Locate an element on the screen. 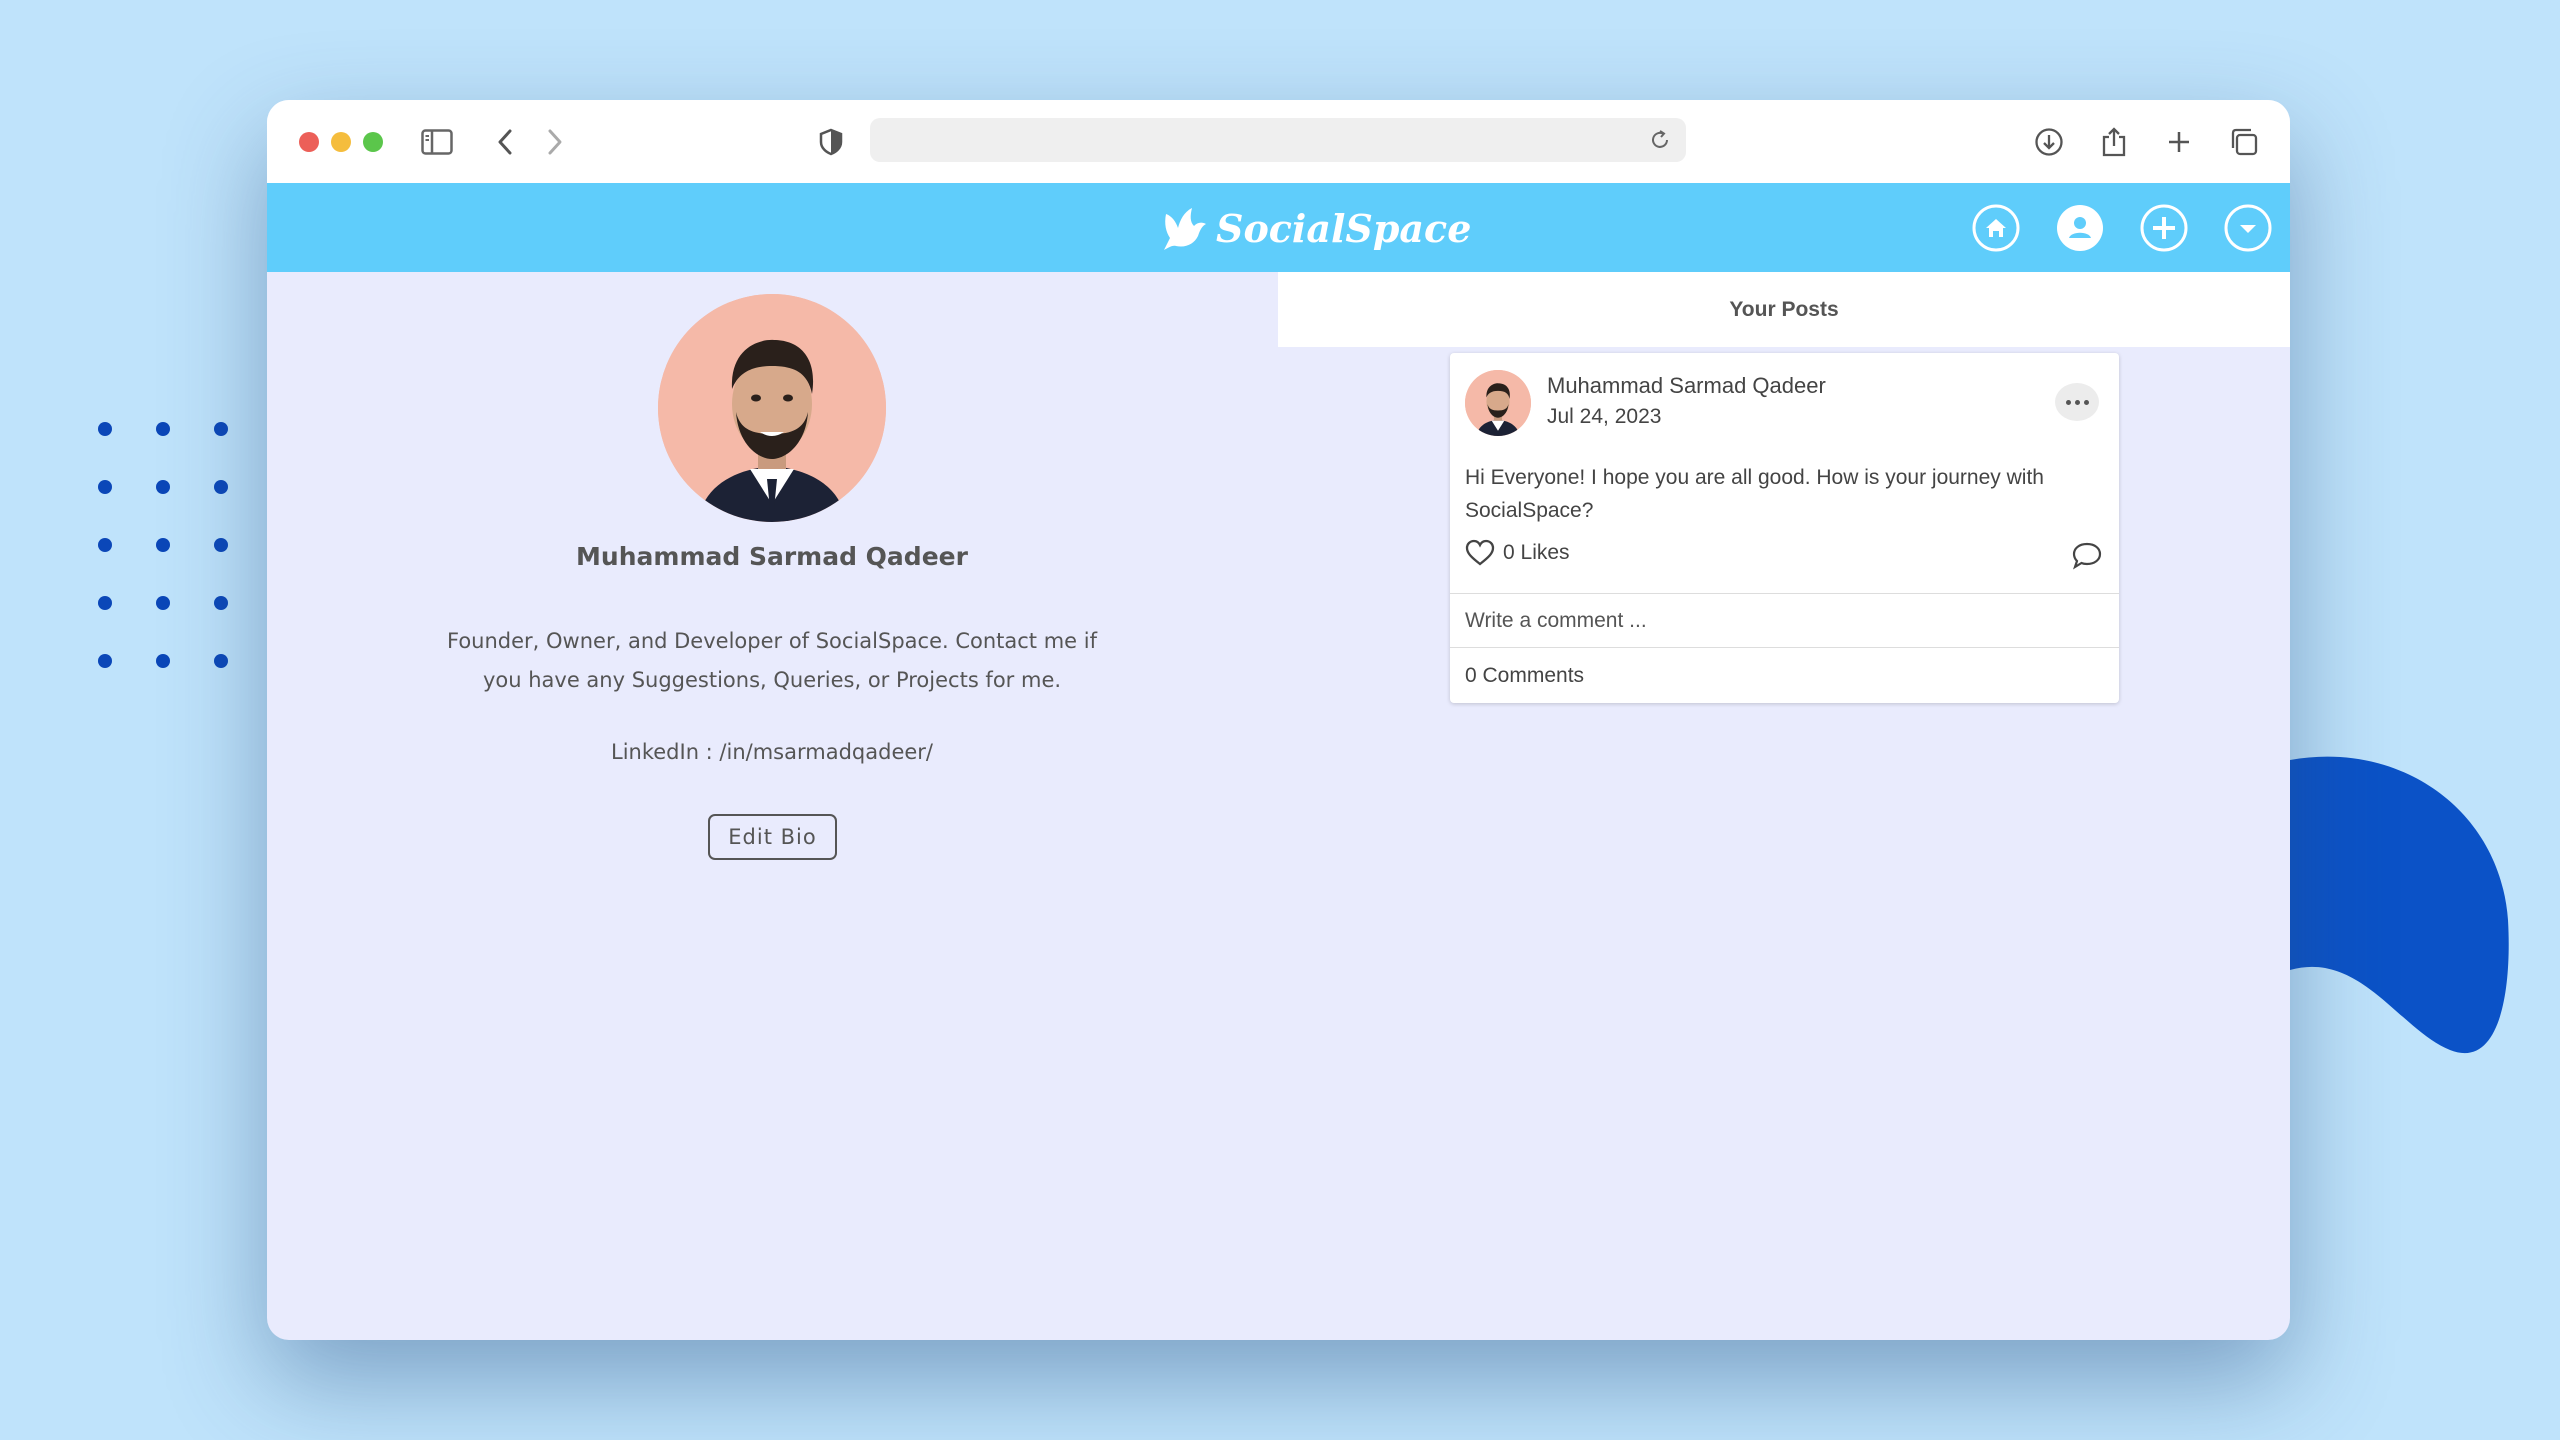 This screenshot has width=2560, height=1440. profile-linkedin: LinkedIn : /in/msarmadqadeer/ is located at coordinates (772, 752).